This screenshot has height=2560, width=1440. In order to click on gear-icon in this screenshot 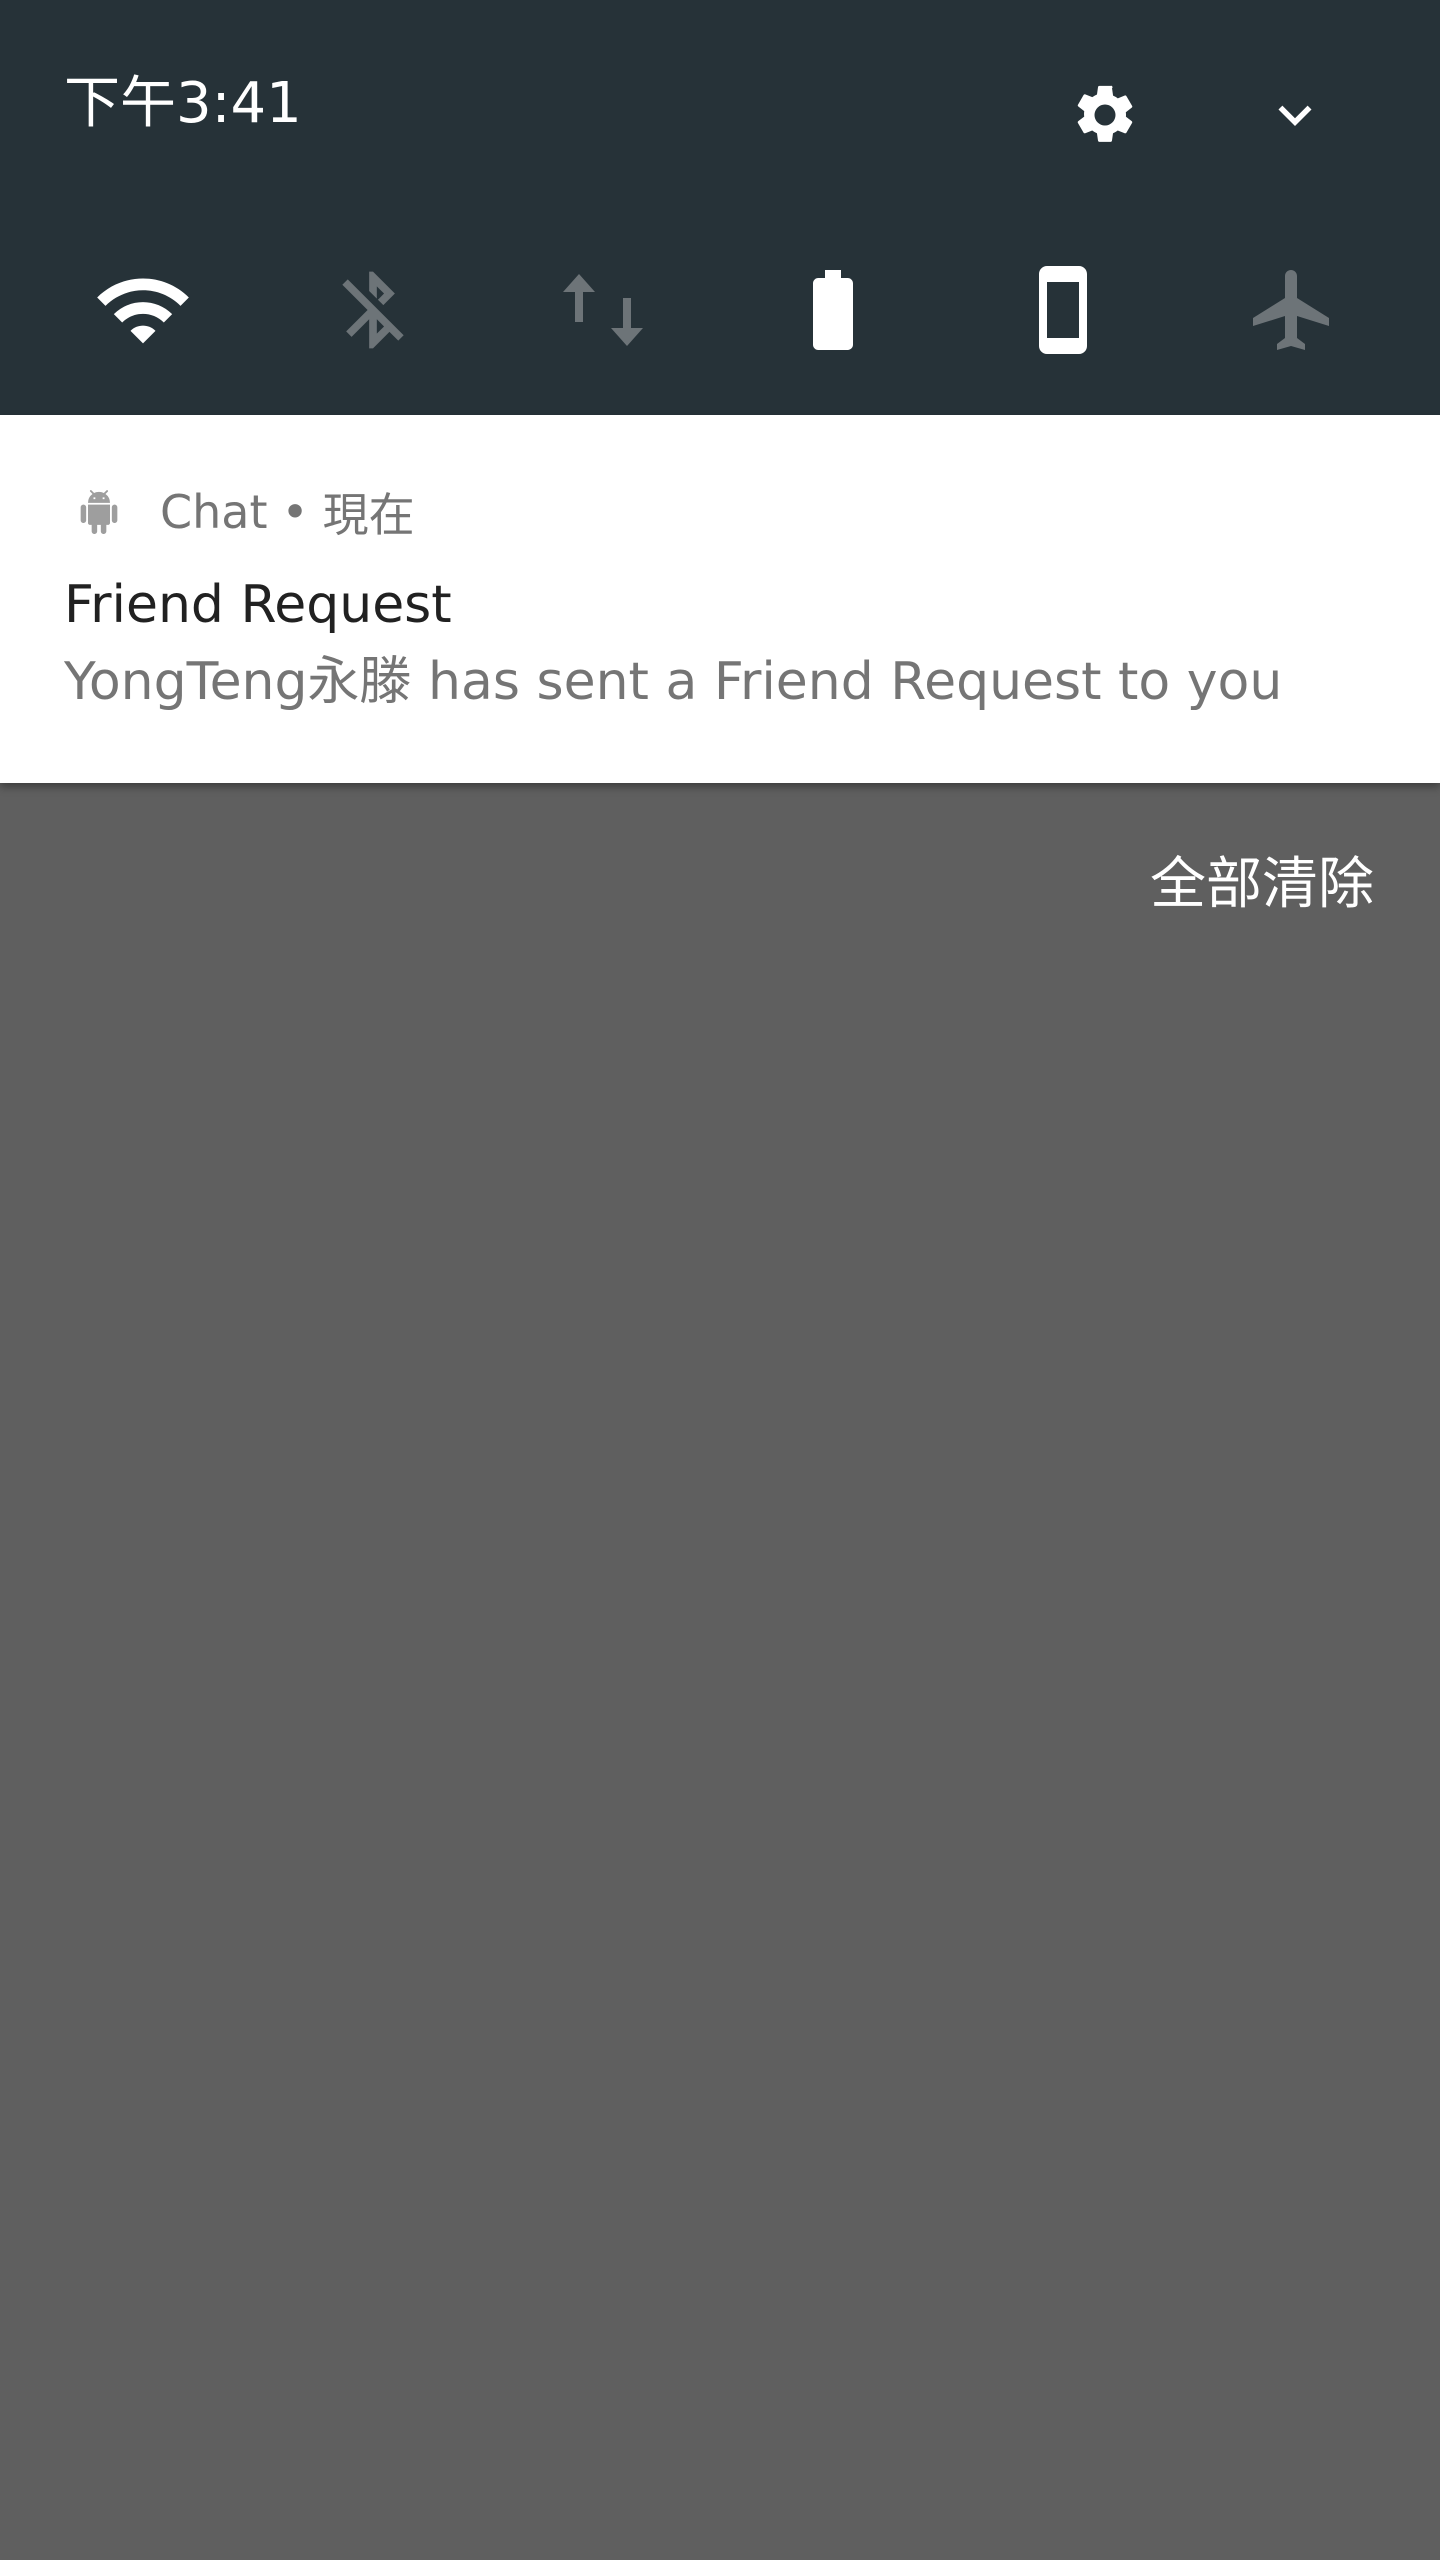, I will do `click(1105, 113)`.